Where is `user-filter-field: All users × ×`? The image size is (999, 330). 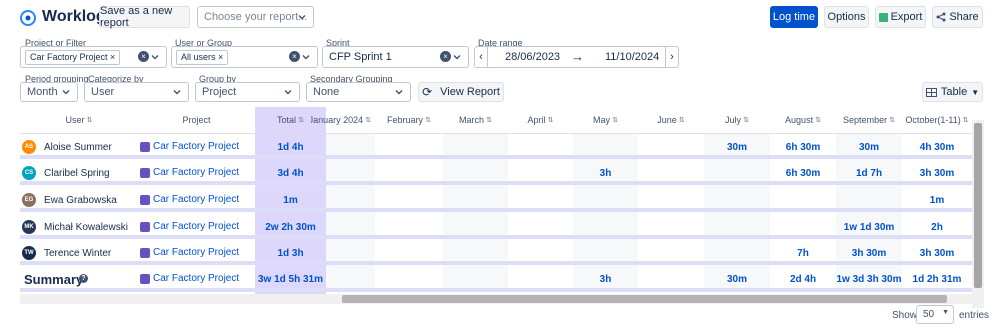
user-filter-field: All users × × is located at coordinates (244, 57).